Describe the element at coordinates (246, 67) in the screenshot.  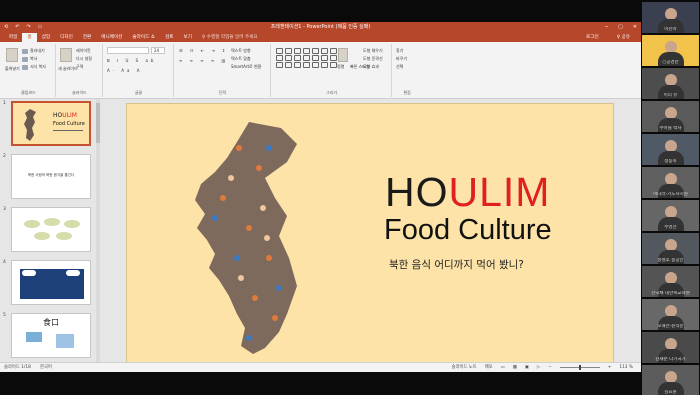
I see `smartart-button: SmartArt로 변환` at that location.